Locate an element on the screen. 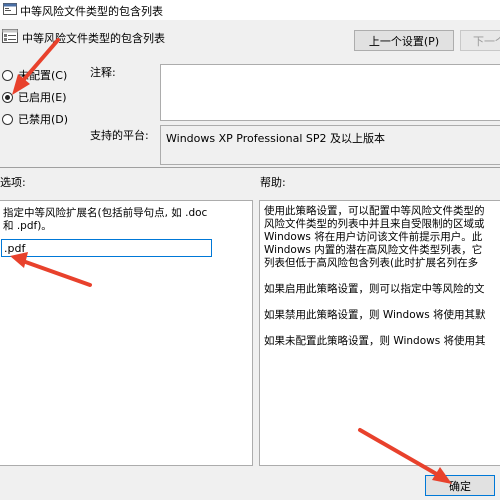 The width and height of the screenshot is (500, 500). options-description-line2: 和 .pdf)。 is located at coordinates (27, 226).